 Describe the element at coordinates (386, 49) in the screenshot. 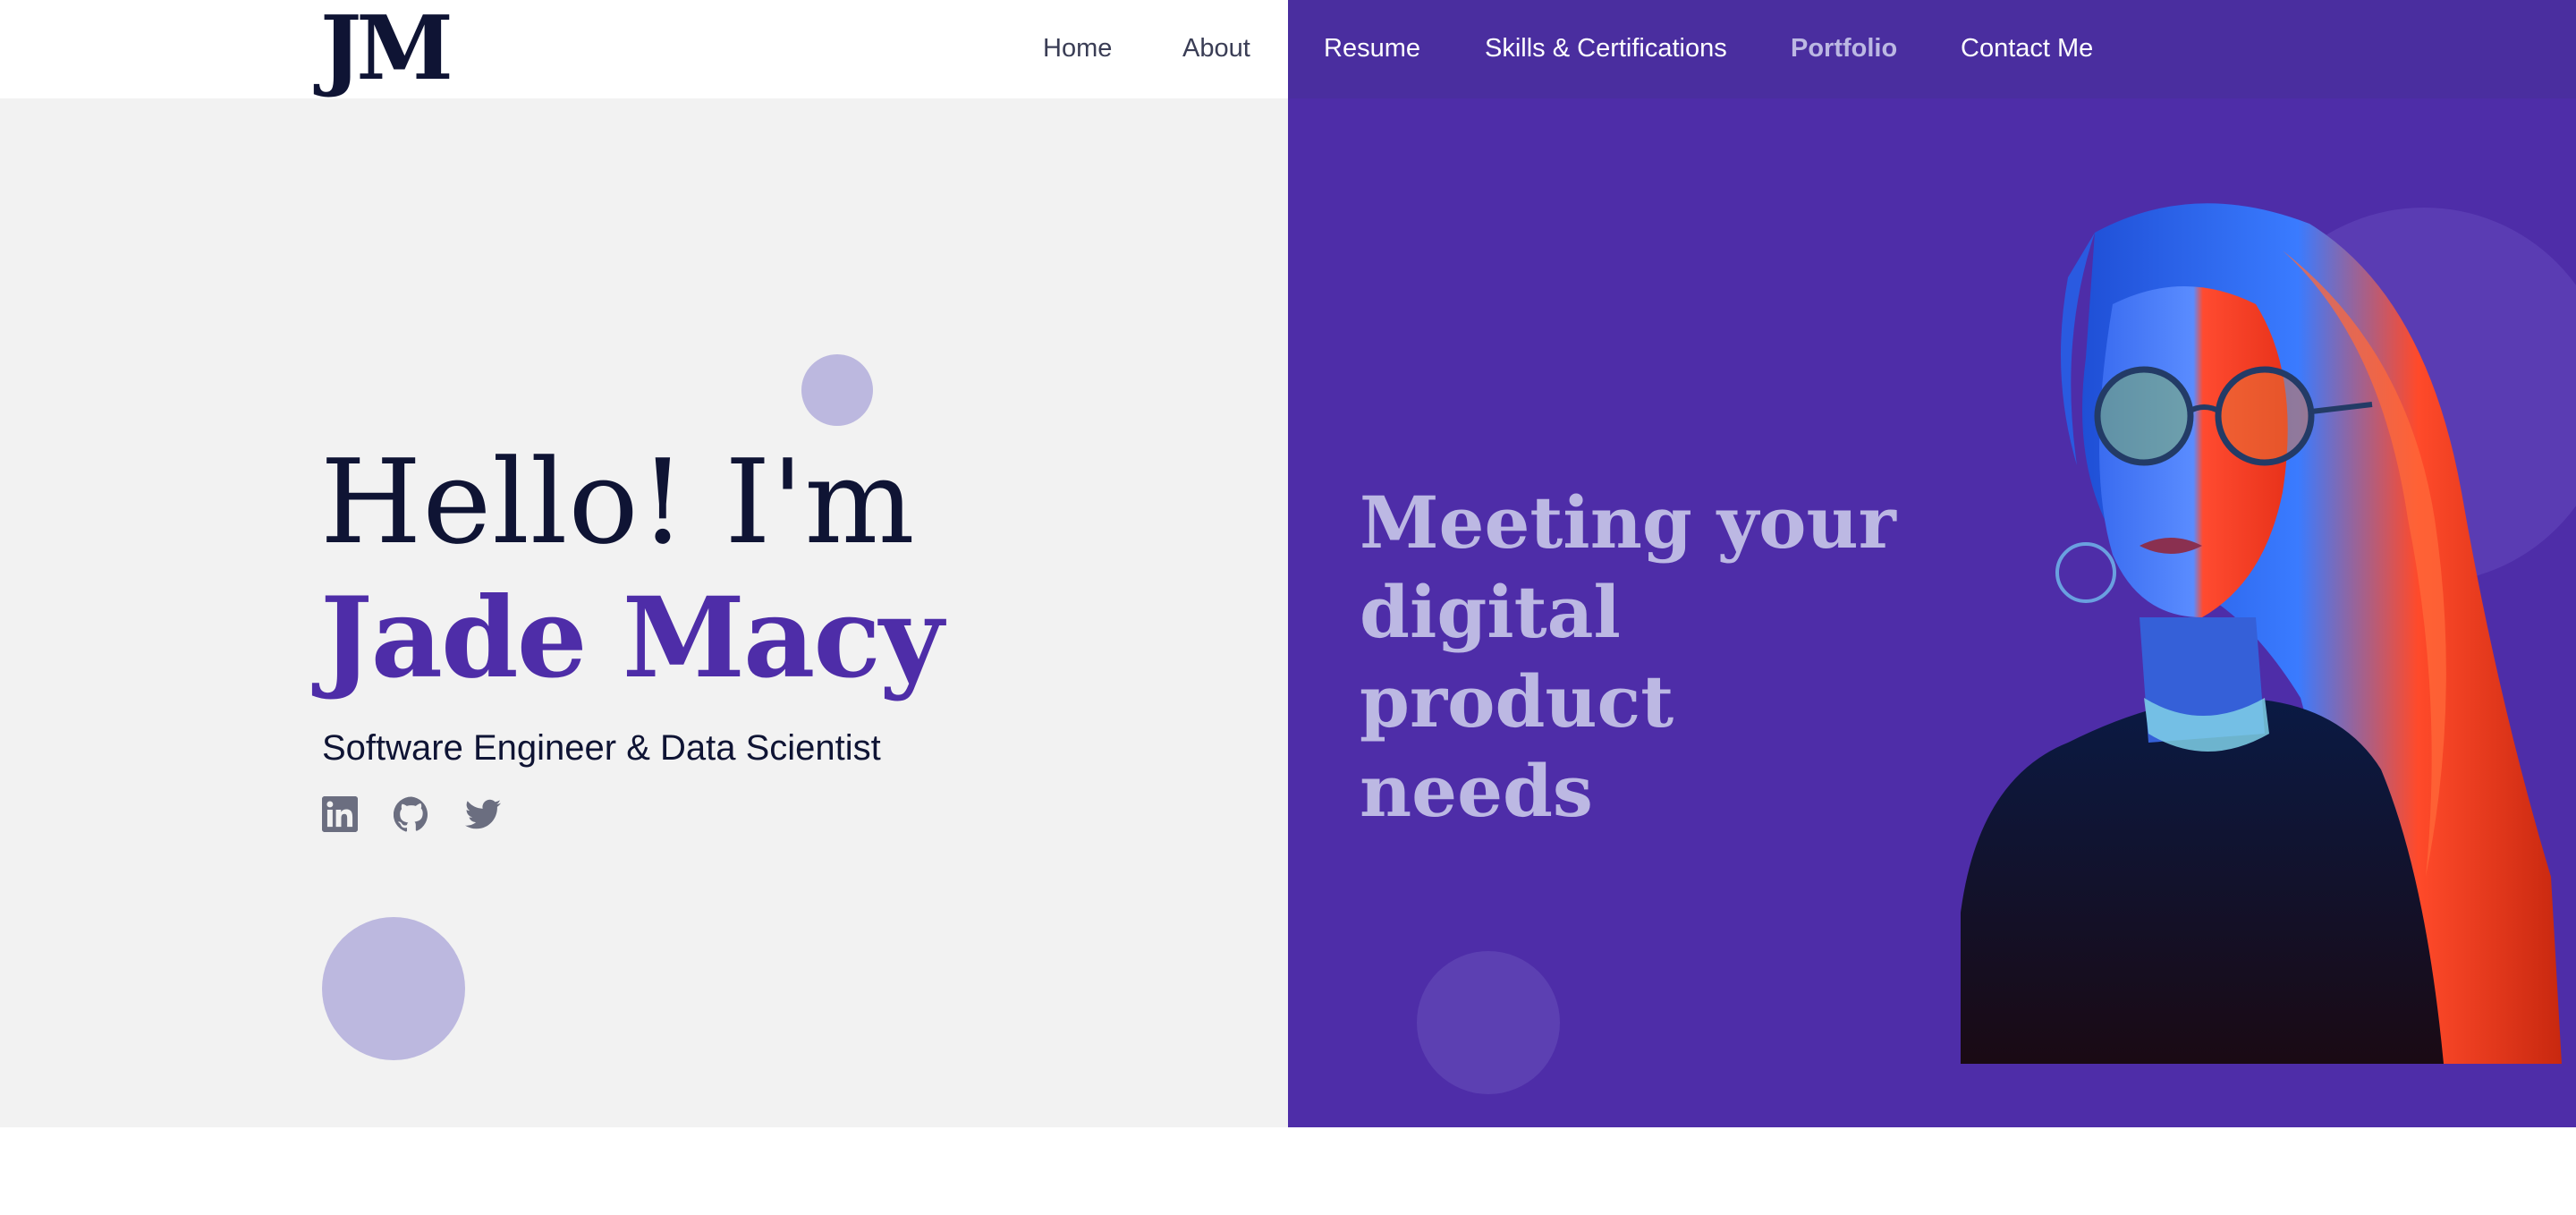

I see `site-logo: JM` at that location.